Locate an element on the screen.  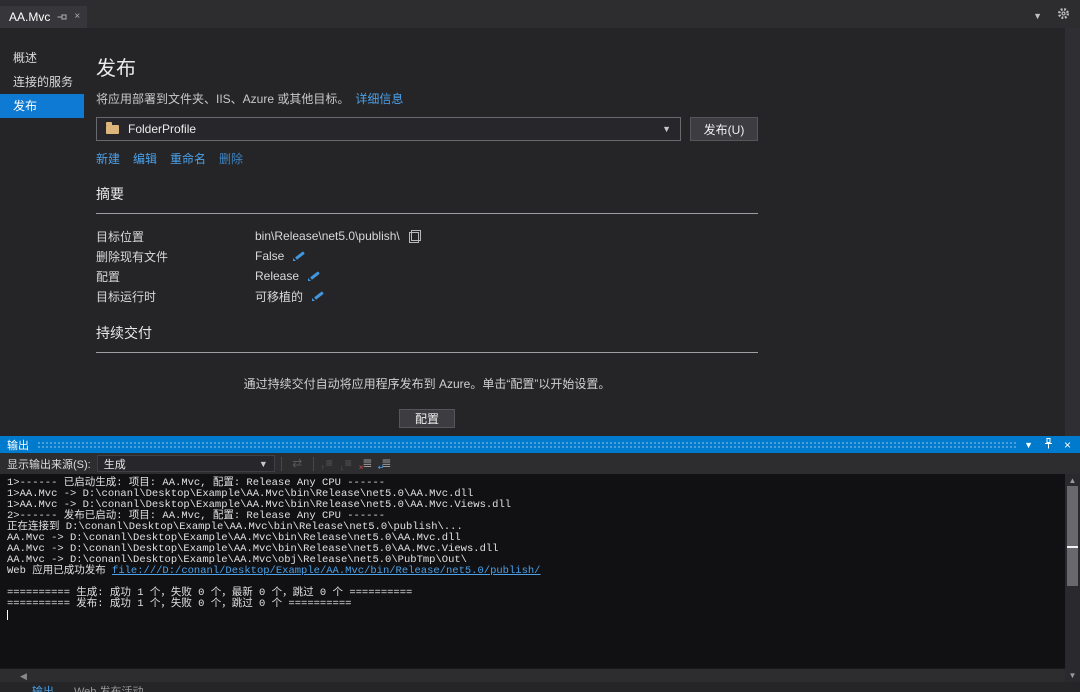
sidebar-item-label: 概述 is located at coordinates (25, 58).